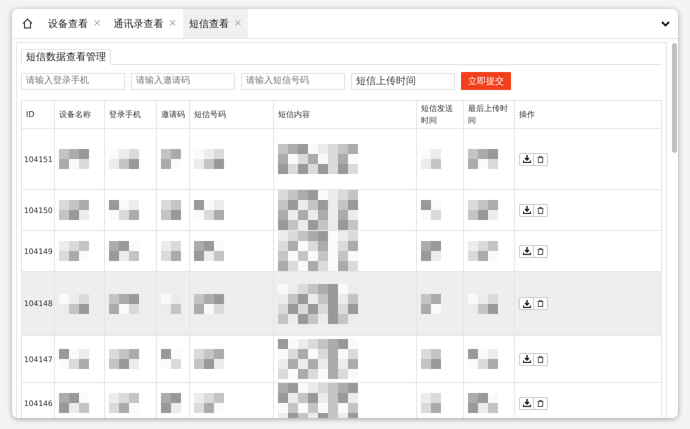 The image size is (690, 429). I want to click on column-header: 设备名称, so click(79, 114).